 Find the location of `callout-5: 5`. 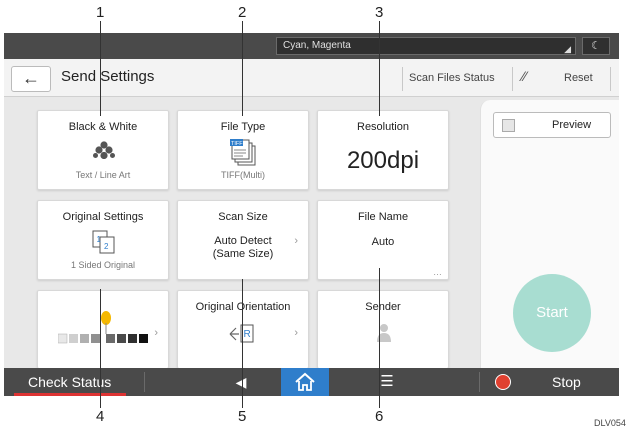

callout-5: 5 is located at coordinates (242, 416).